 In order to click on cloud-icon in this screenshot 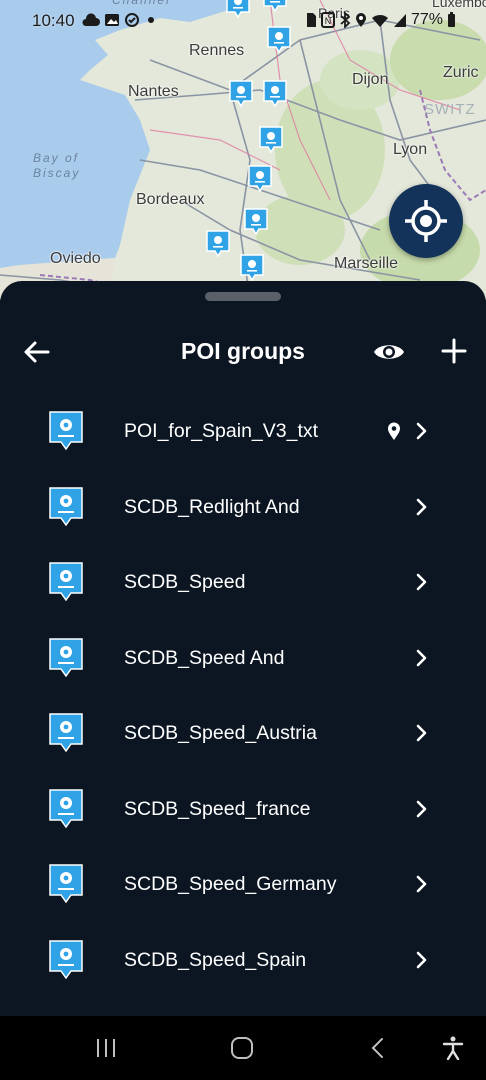, I will do `click(91, 19)`.